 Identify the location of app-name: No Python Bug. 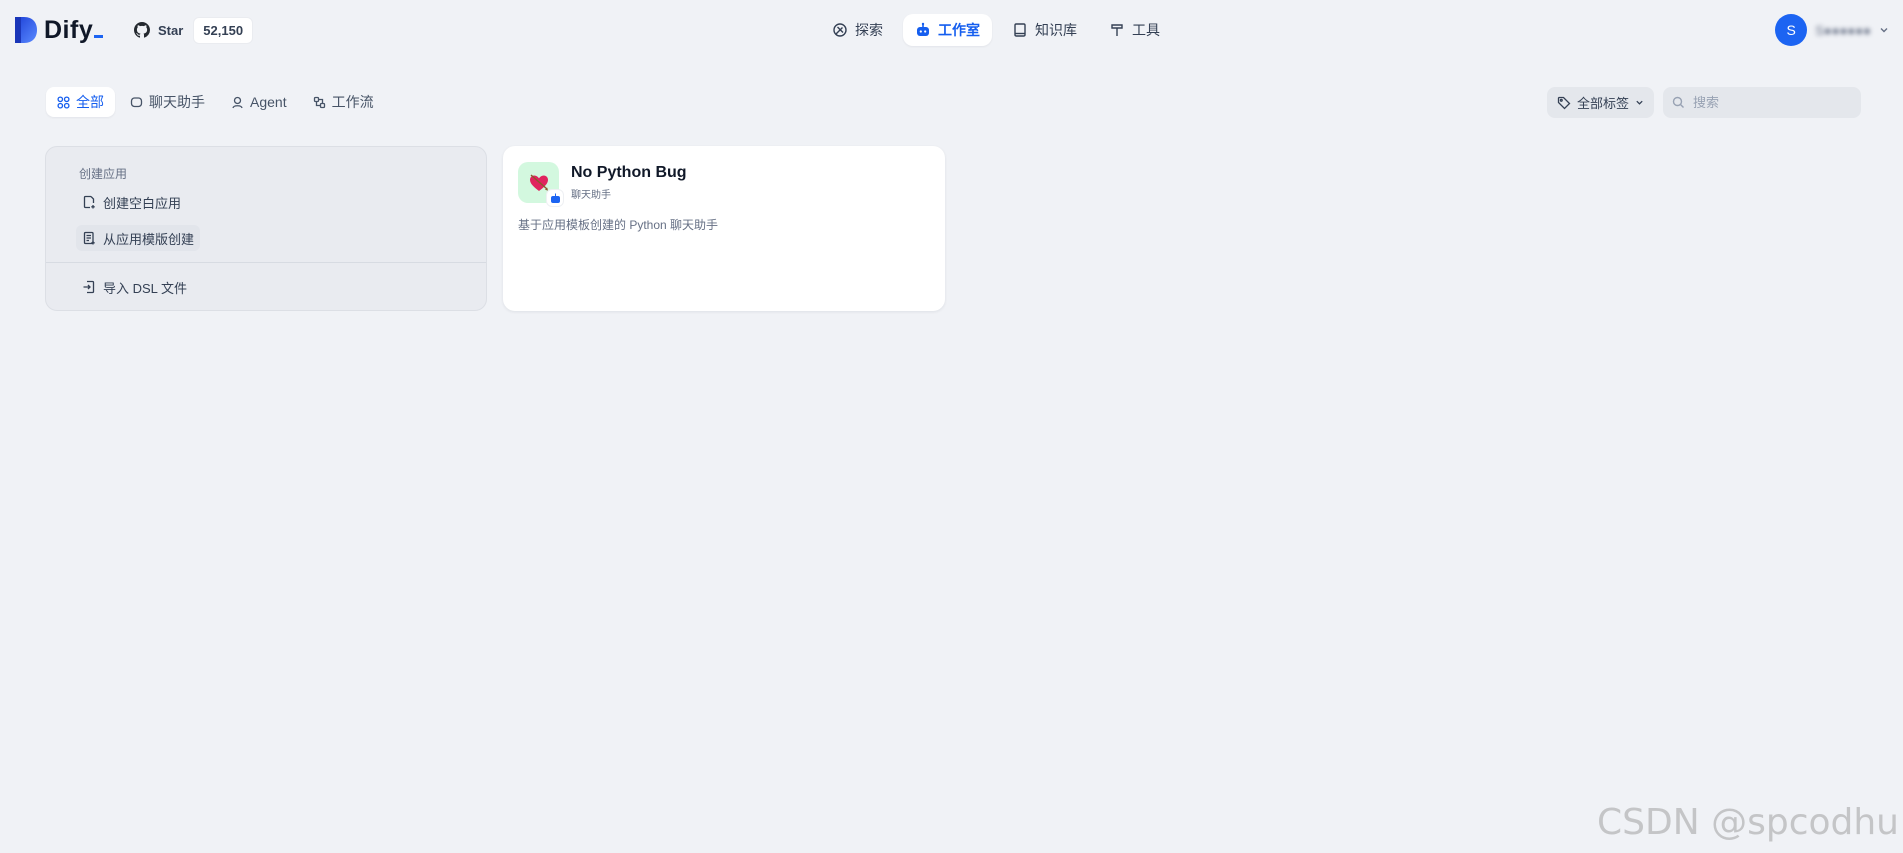
(629, 172).